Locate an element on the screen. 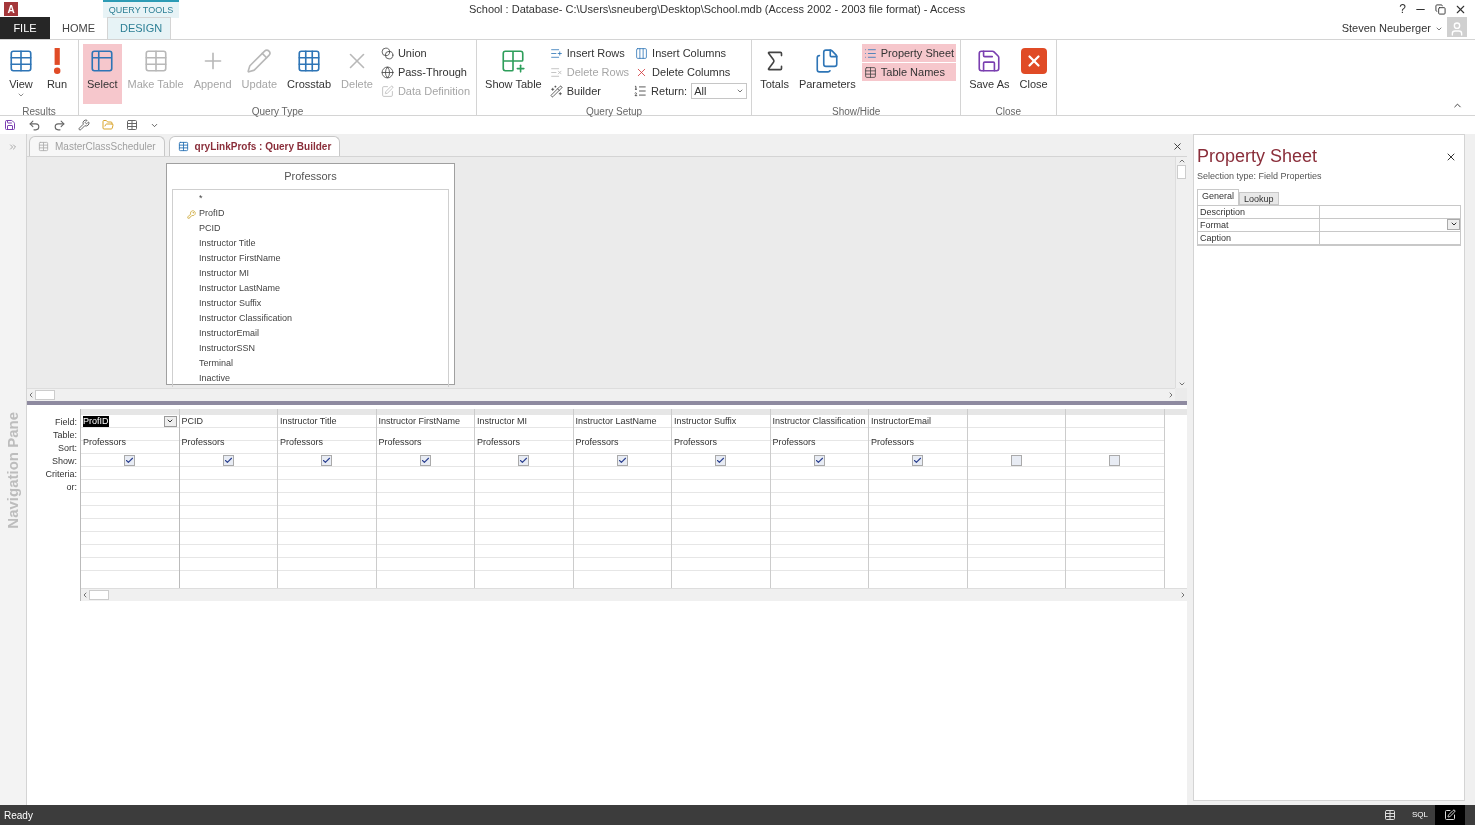  design-view-button is located at coordinates (1450, 815).